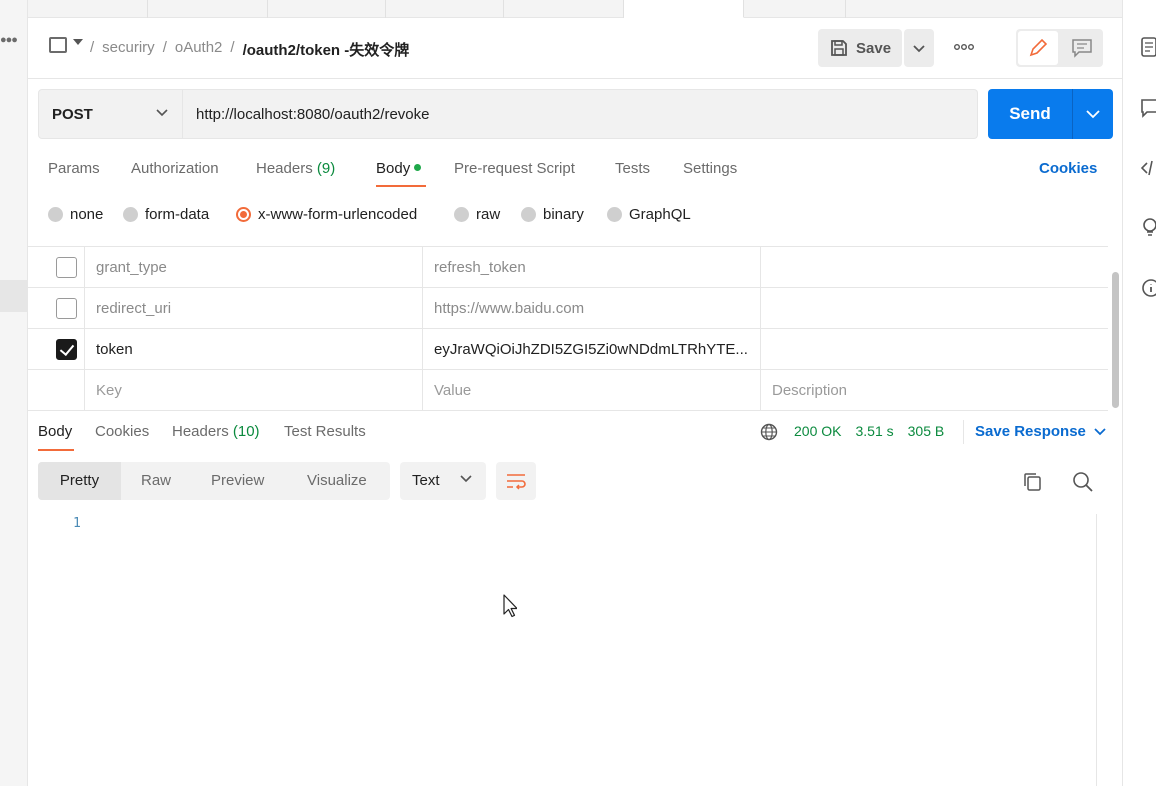  Describe the element at coordinates (710, 168) in the screenshot. I see `tab-settings: Settings` at that location.